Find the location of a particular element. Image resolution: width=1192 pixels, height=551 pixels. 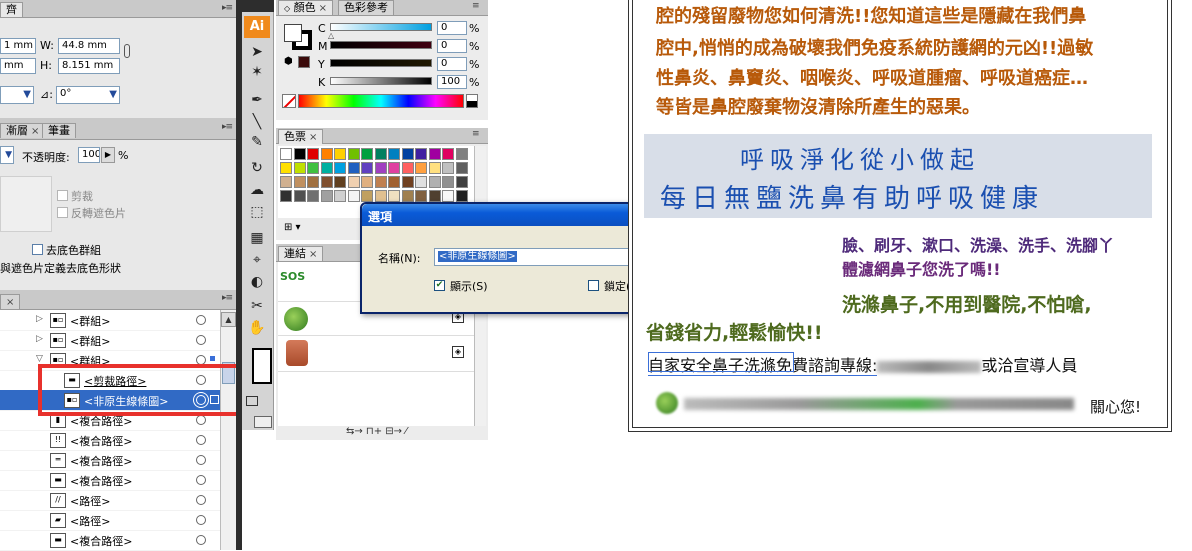

tab-gradient: 漸層 × is located at coordinates (23, 130).